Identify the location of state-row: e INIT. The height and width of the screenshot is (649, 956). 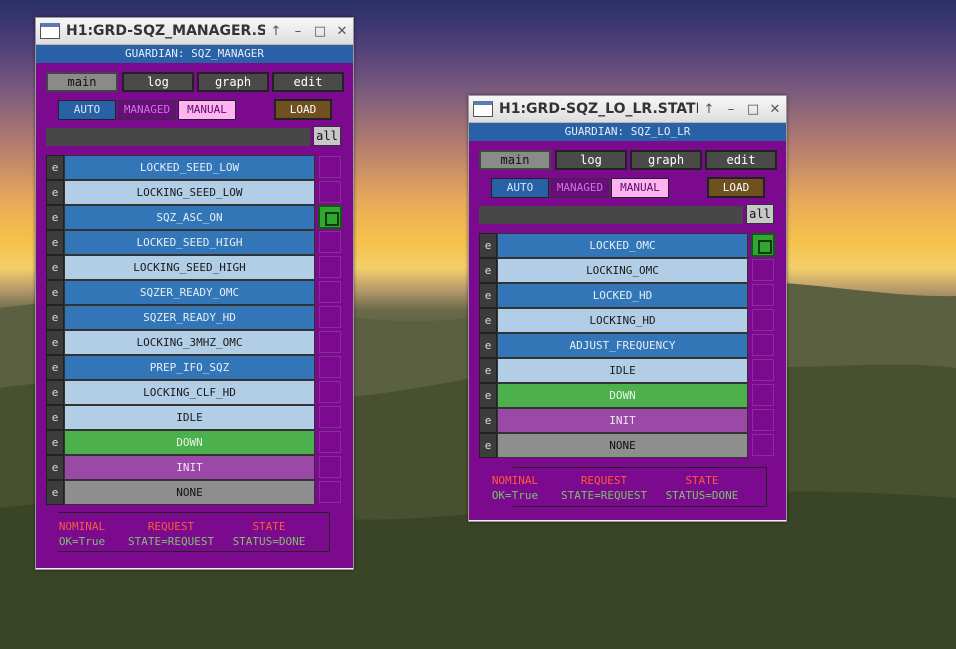
(180, 467).